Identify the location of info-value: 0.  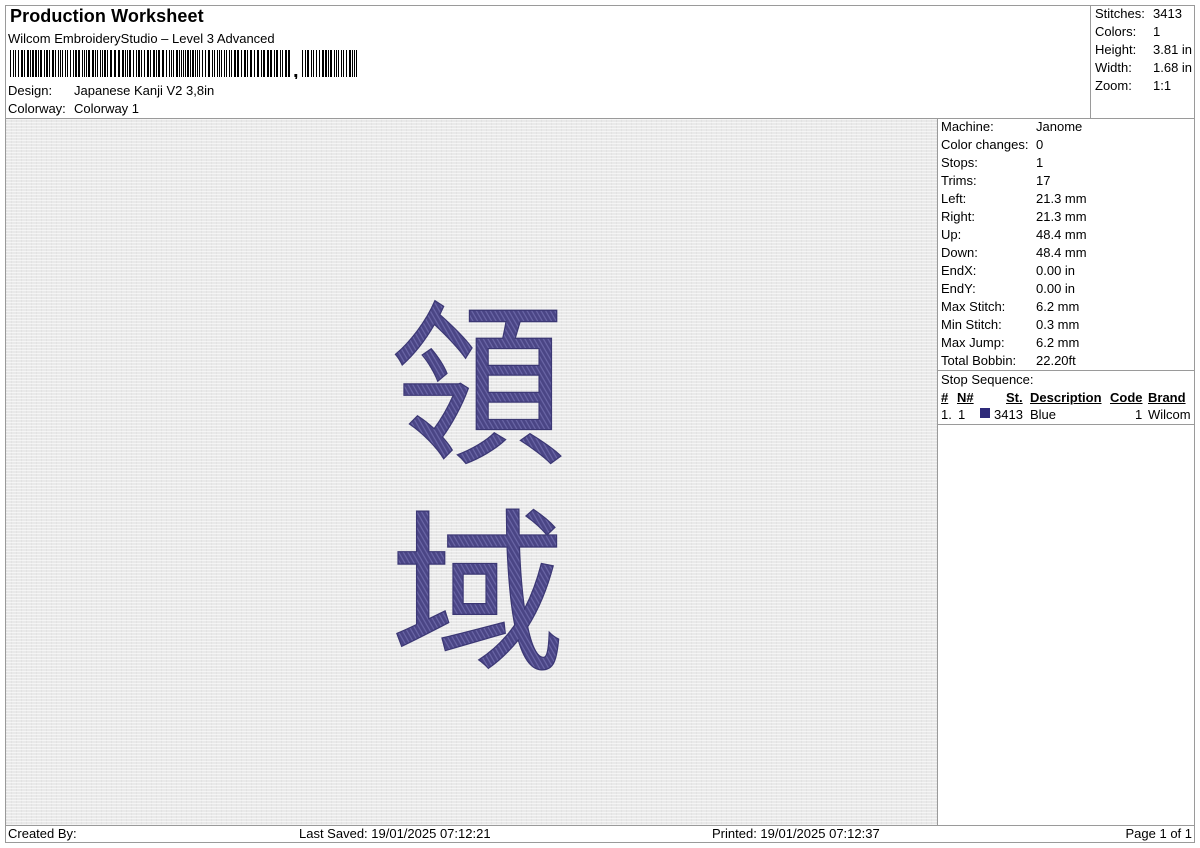
(1040, 144).